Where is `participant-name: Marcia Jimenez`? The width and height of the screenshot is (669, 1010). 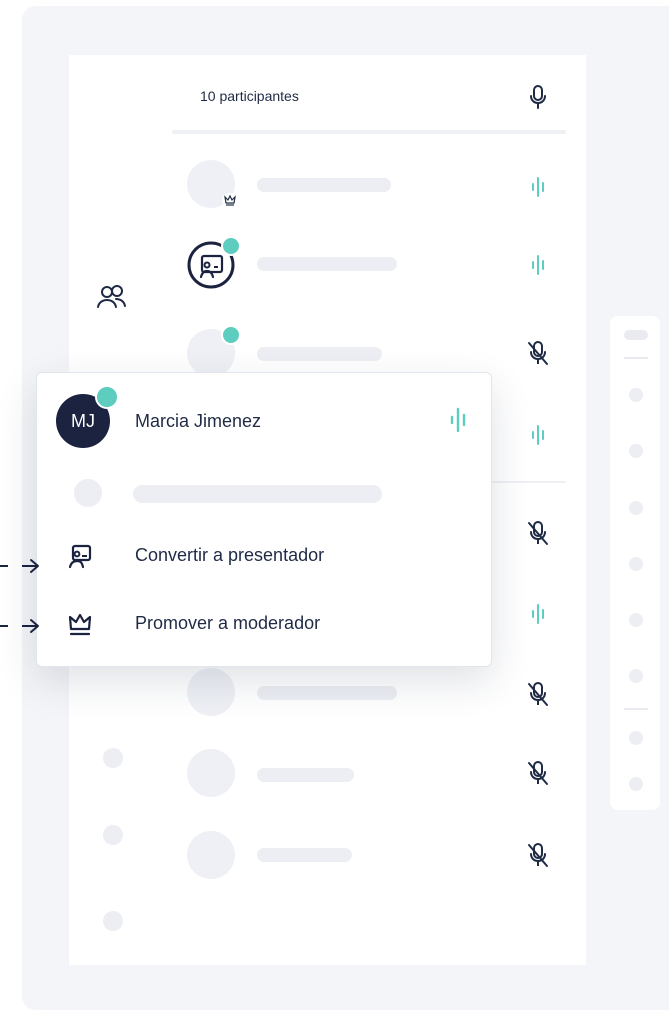
participant-name: Marcia Jimenez is located at coordinates (198, 421).